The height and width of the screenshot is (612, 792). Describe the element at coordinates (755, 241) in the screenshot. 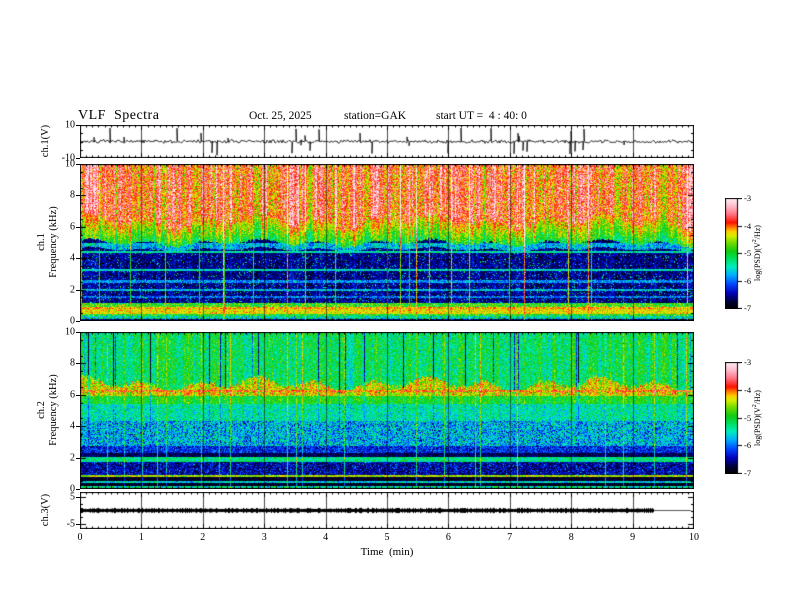

I see `cb1-label-sup: 2` at that location.